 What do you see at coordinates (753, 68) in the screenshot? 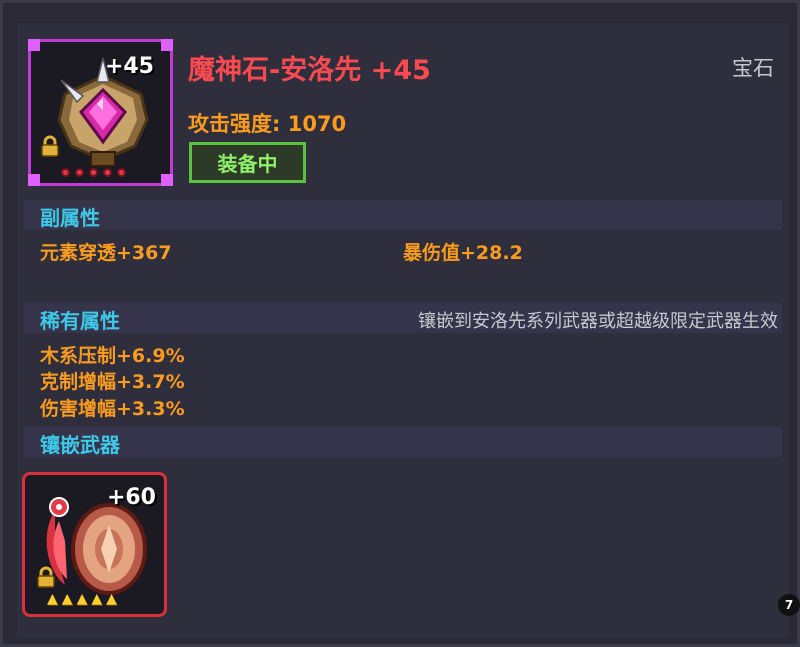
I see `item-category: 宝石` at bounding box center [753, 68].